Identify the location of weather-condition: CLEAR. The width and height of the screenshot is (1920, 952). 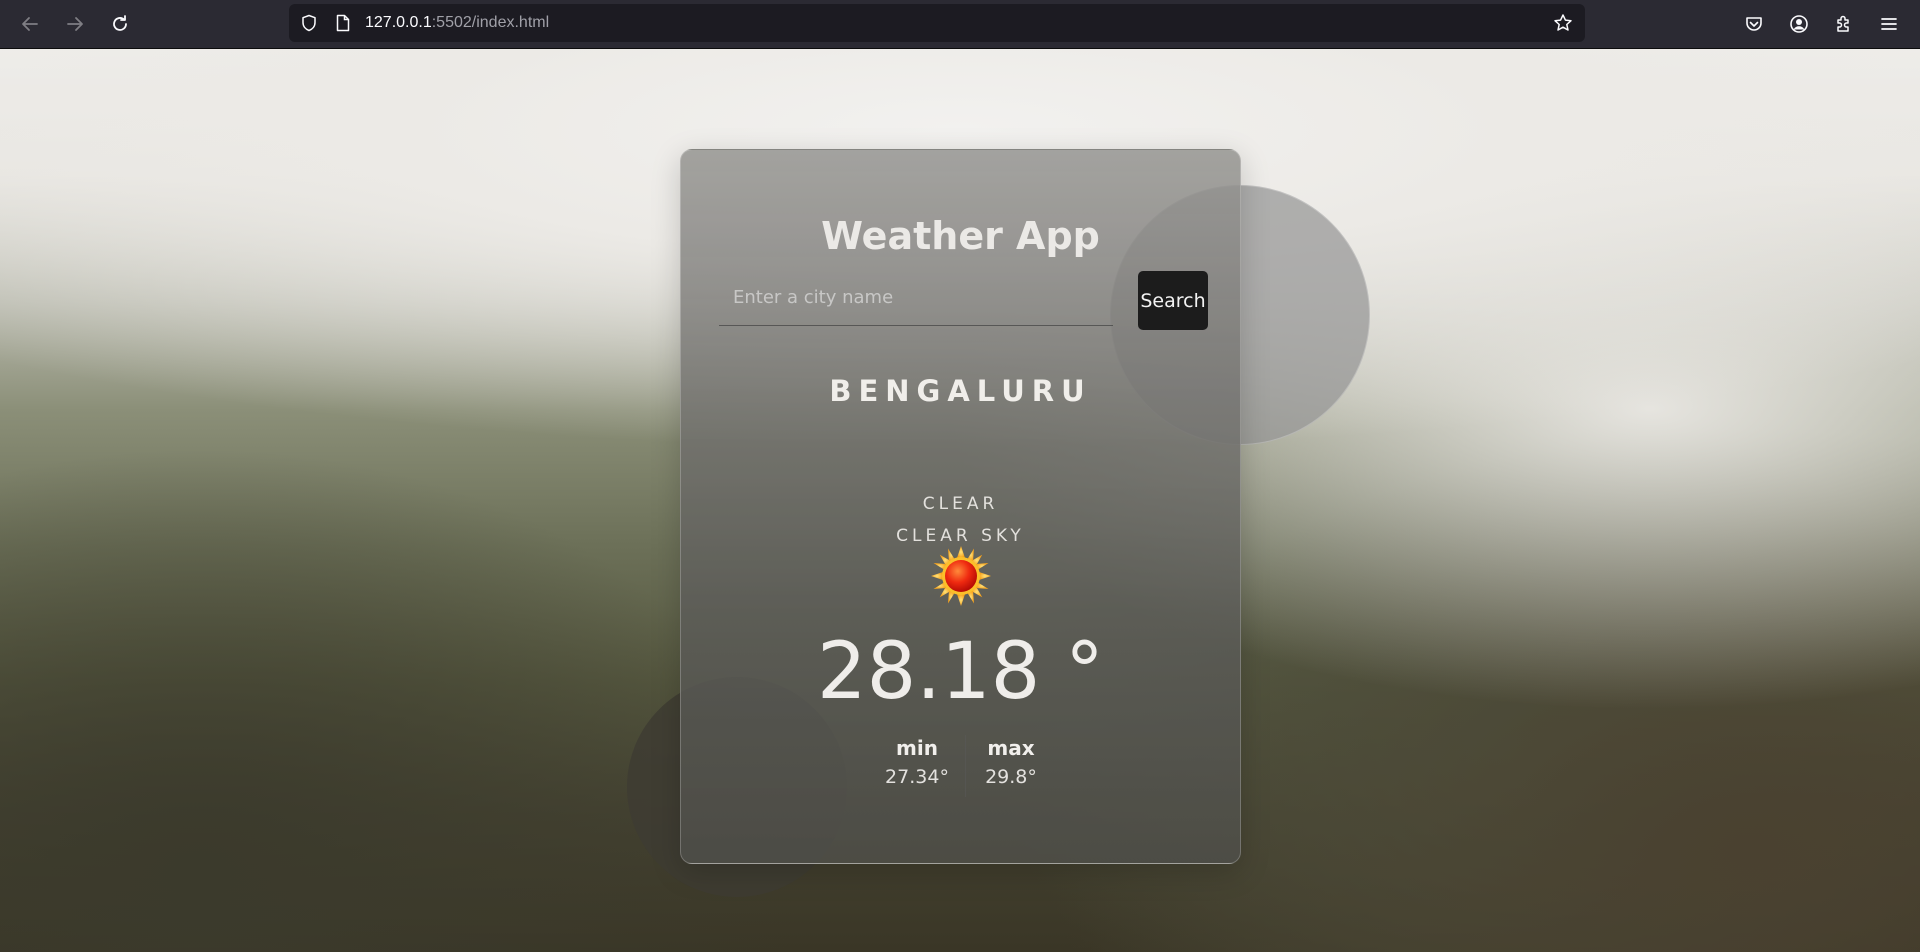
(960, 504).